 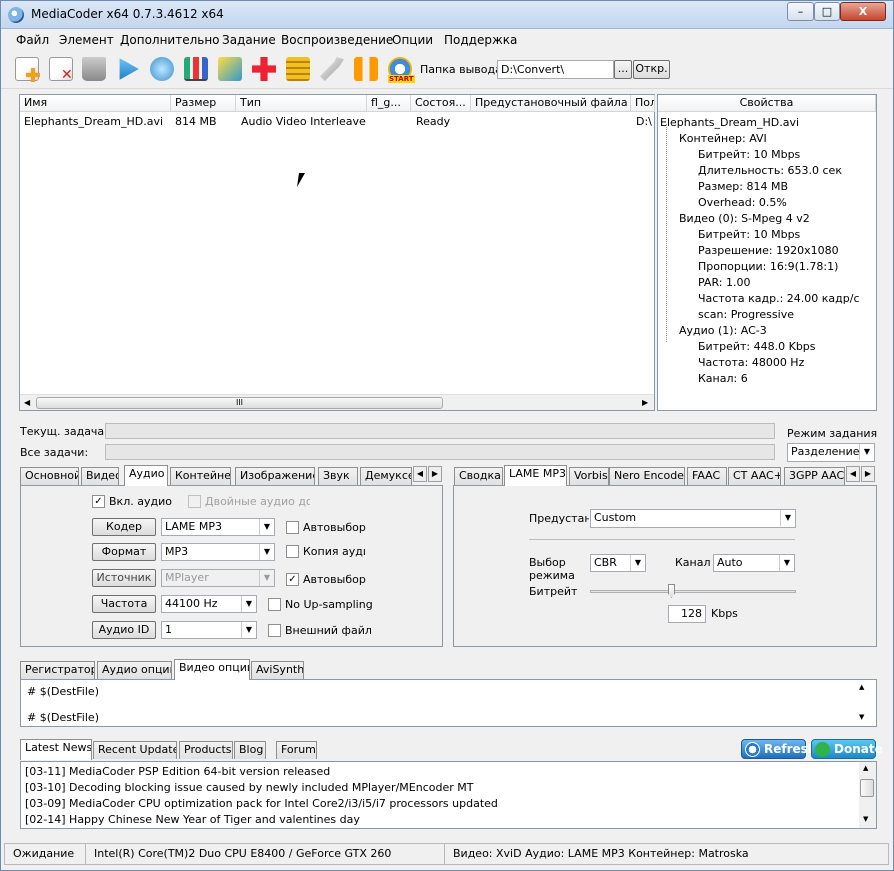 What do you see at coordinates (671, 591) in the screenshot?
I see `bitrate-slider-thumb` at bounding box center [671, 591].